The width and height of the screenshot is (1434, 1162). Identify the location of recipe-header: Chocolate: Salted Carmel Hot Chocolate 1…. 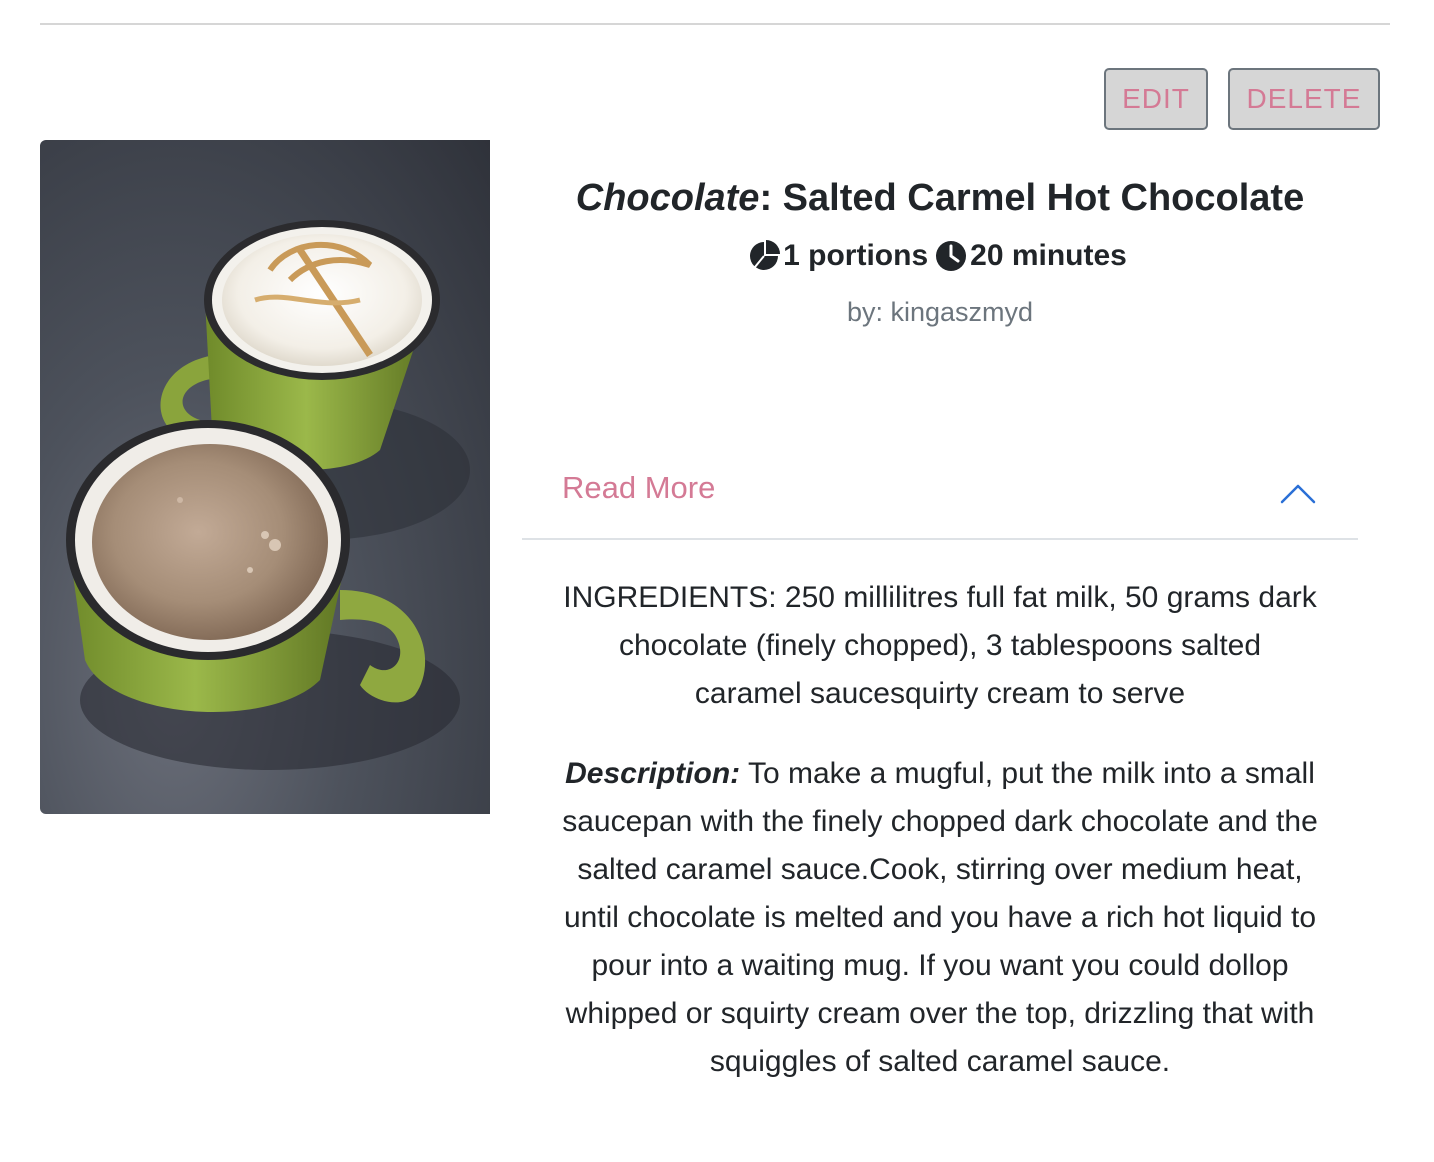
(940, 253).